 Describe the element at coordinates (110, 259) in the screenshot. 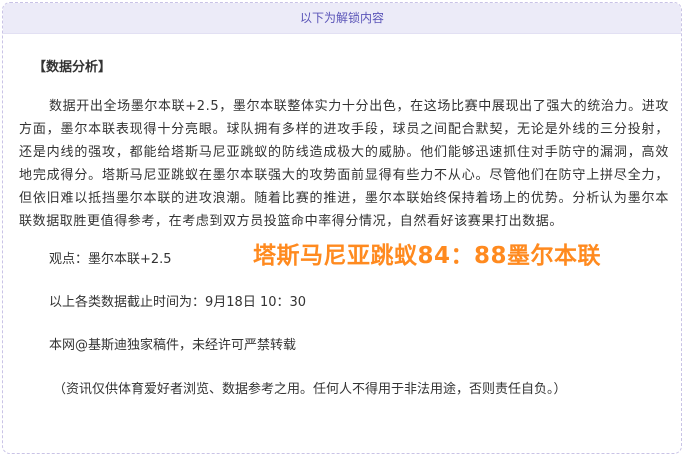

I see `view-line: 观点：墨尔本联+2.5` at that location.